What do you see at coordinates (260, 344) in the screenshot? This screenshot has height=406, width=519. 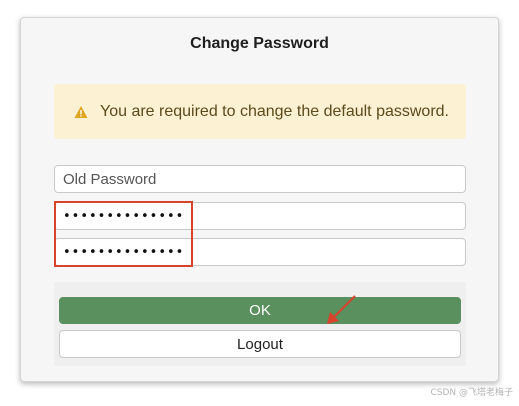 I see `logout-button: Logout` at bounding box center [260, 344].